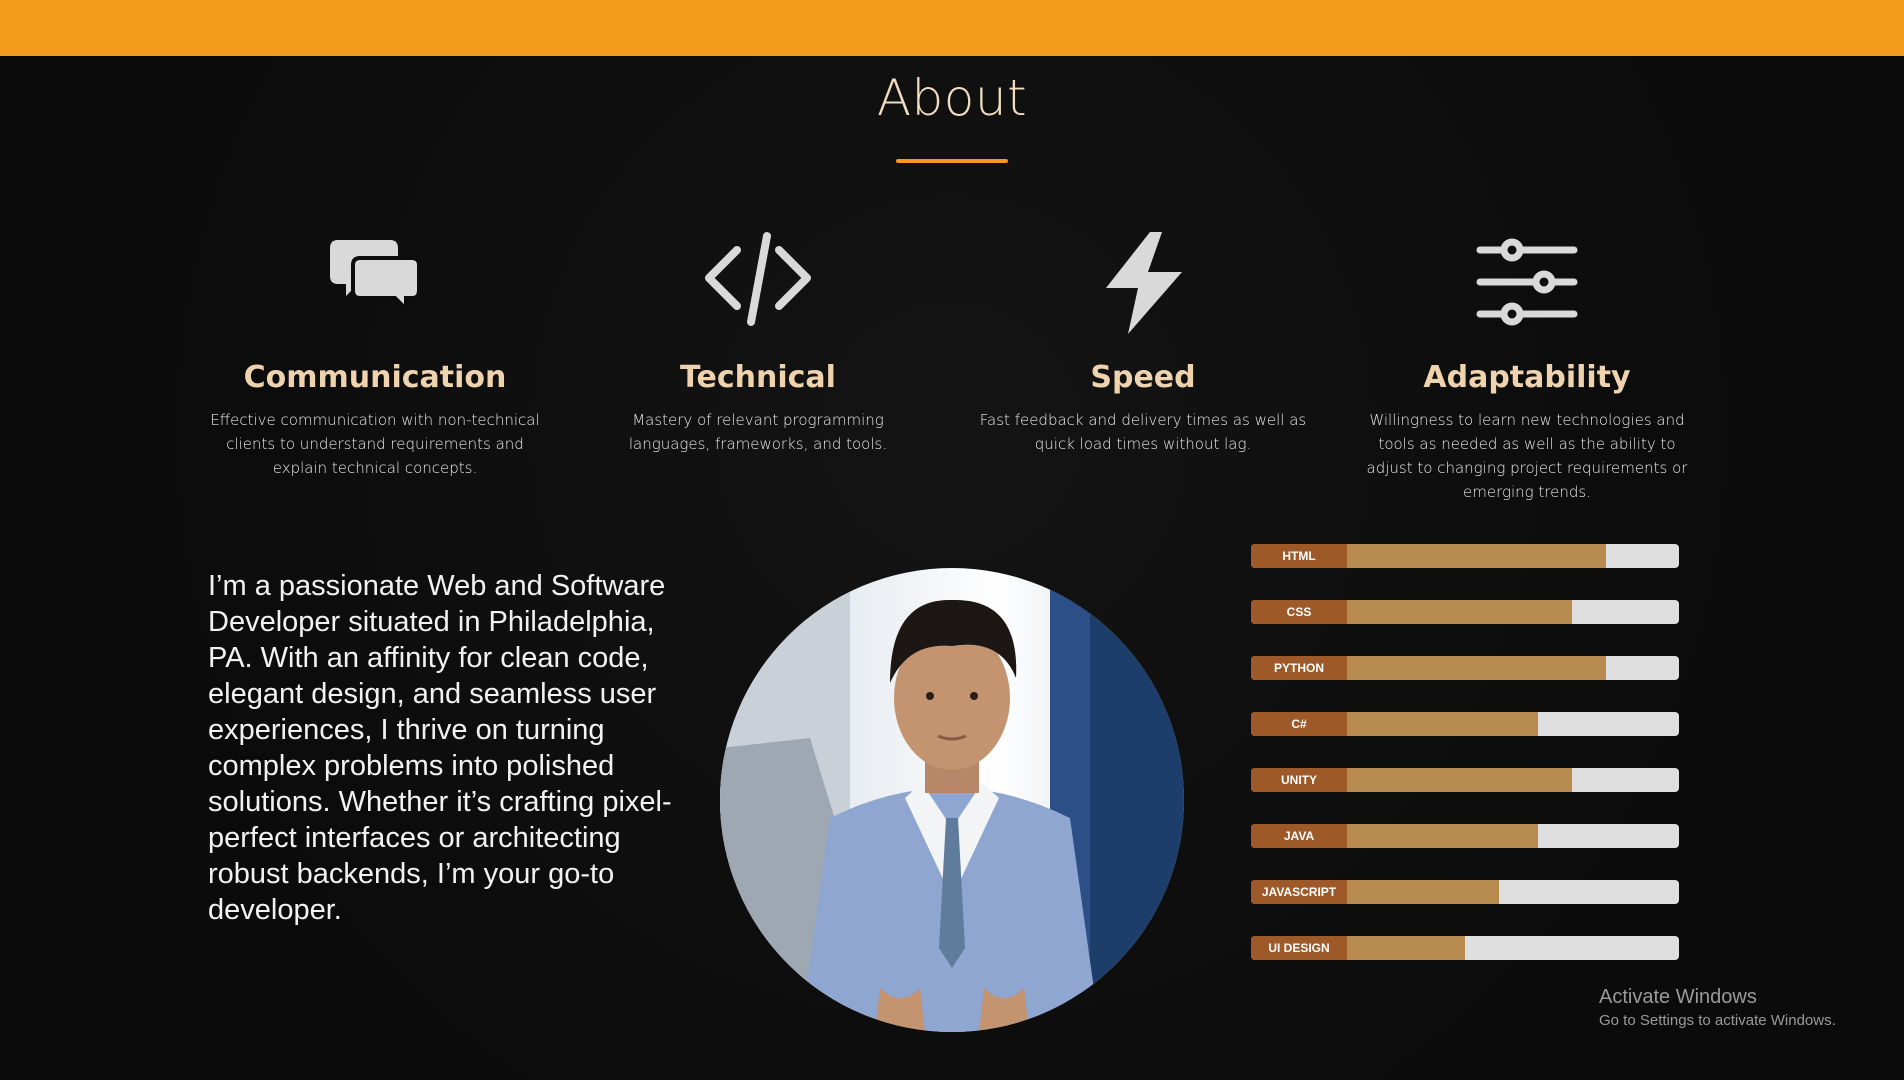  Describe the element at coordinates (1299, 556) in the screenshot. I see `skill-label: HTML` at that location.